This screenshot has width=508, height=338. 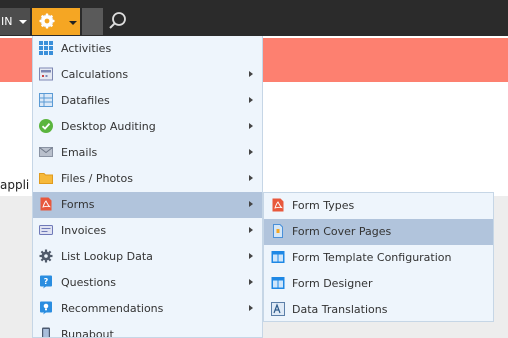 I want to click on menu-item-label: Emails, so click(x=79, y=152).